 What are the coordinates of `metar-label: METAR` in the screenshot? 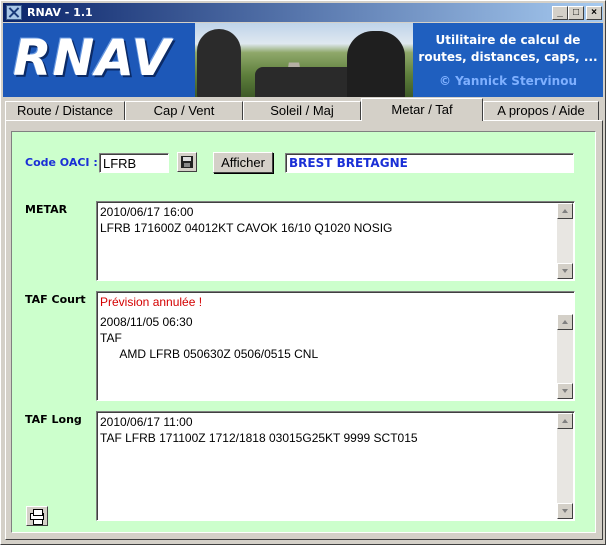 It's located at (46, 209).